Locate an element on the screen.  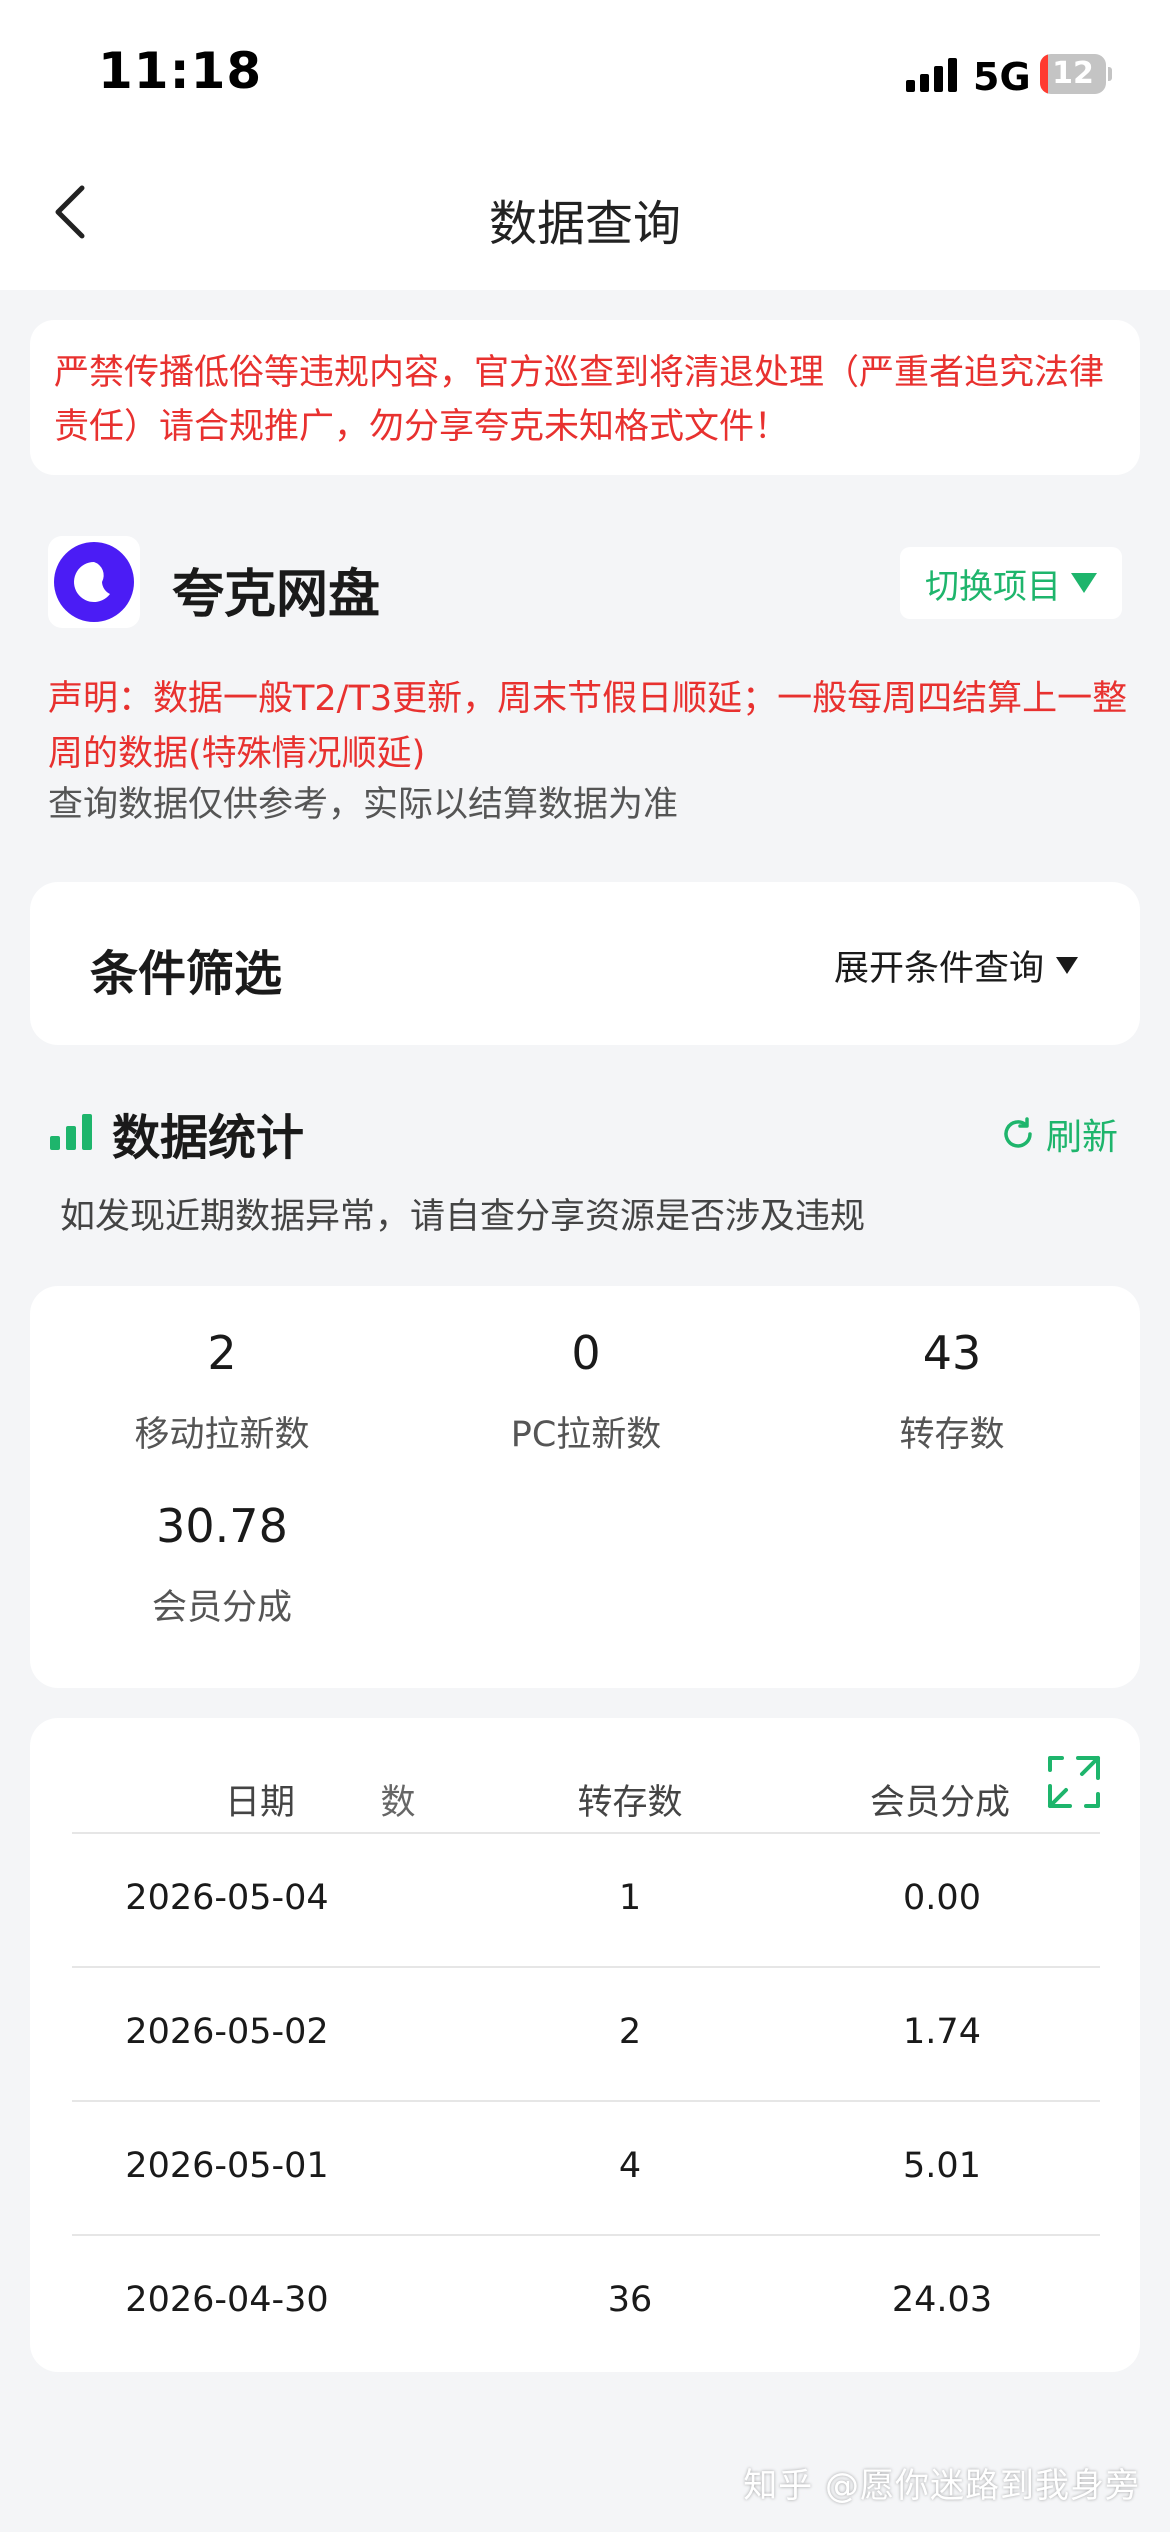
column-header-member-share: 会员分成 is located at coordinates (939, 1803).